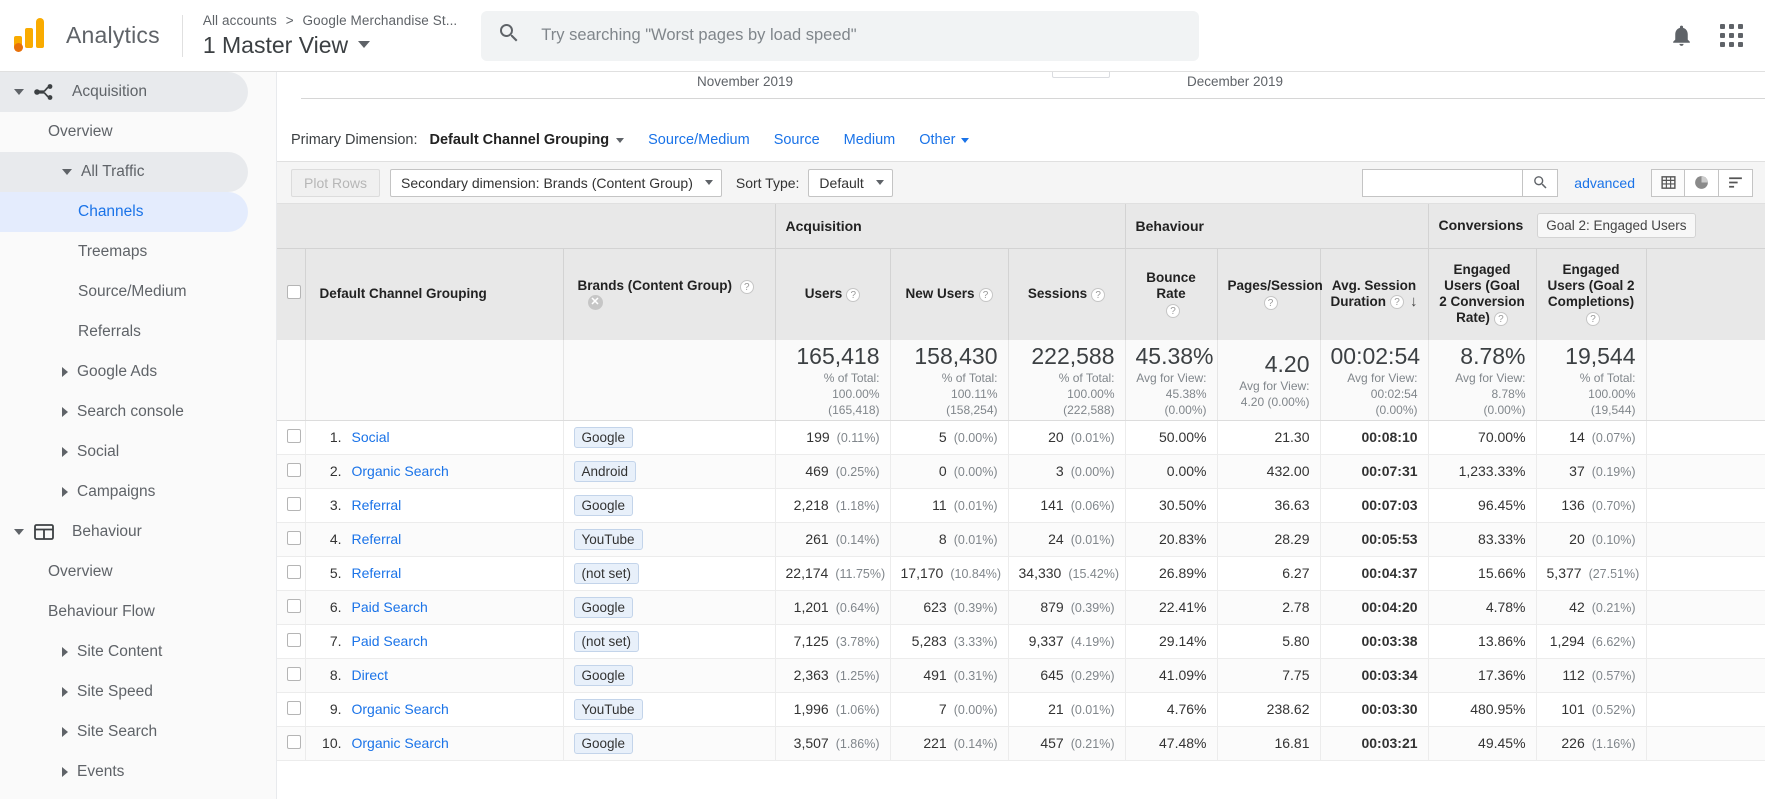 The height and width of the screenshot is (799, 1765). Describe the element at coordinates (1171, 293) in the screenshot. I see `column-bounce-rate: Bounce Rate?` at that location.